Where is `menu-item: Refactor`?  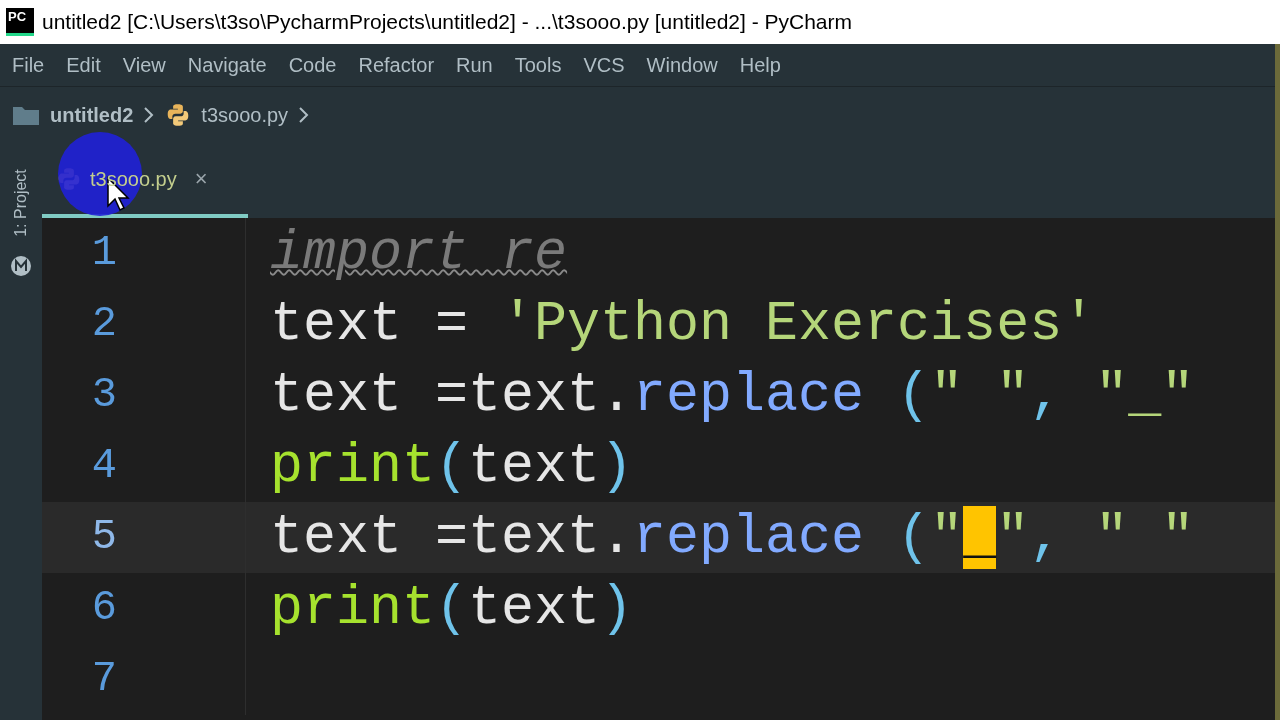 menu-item: Refactor is located at coordinates (396, 65).